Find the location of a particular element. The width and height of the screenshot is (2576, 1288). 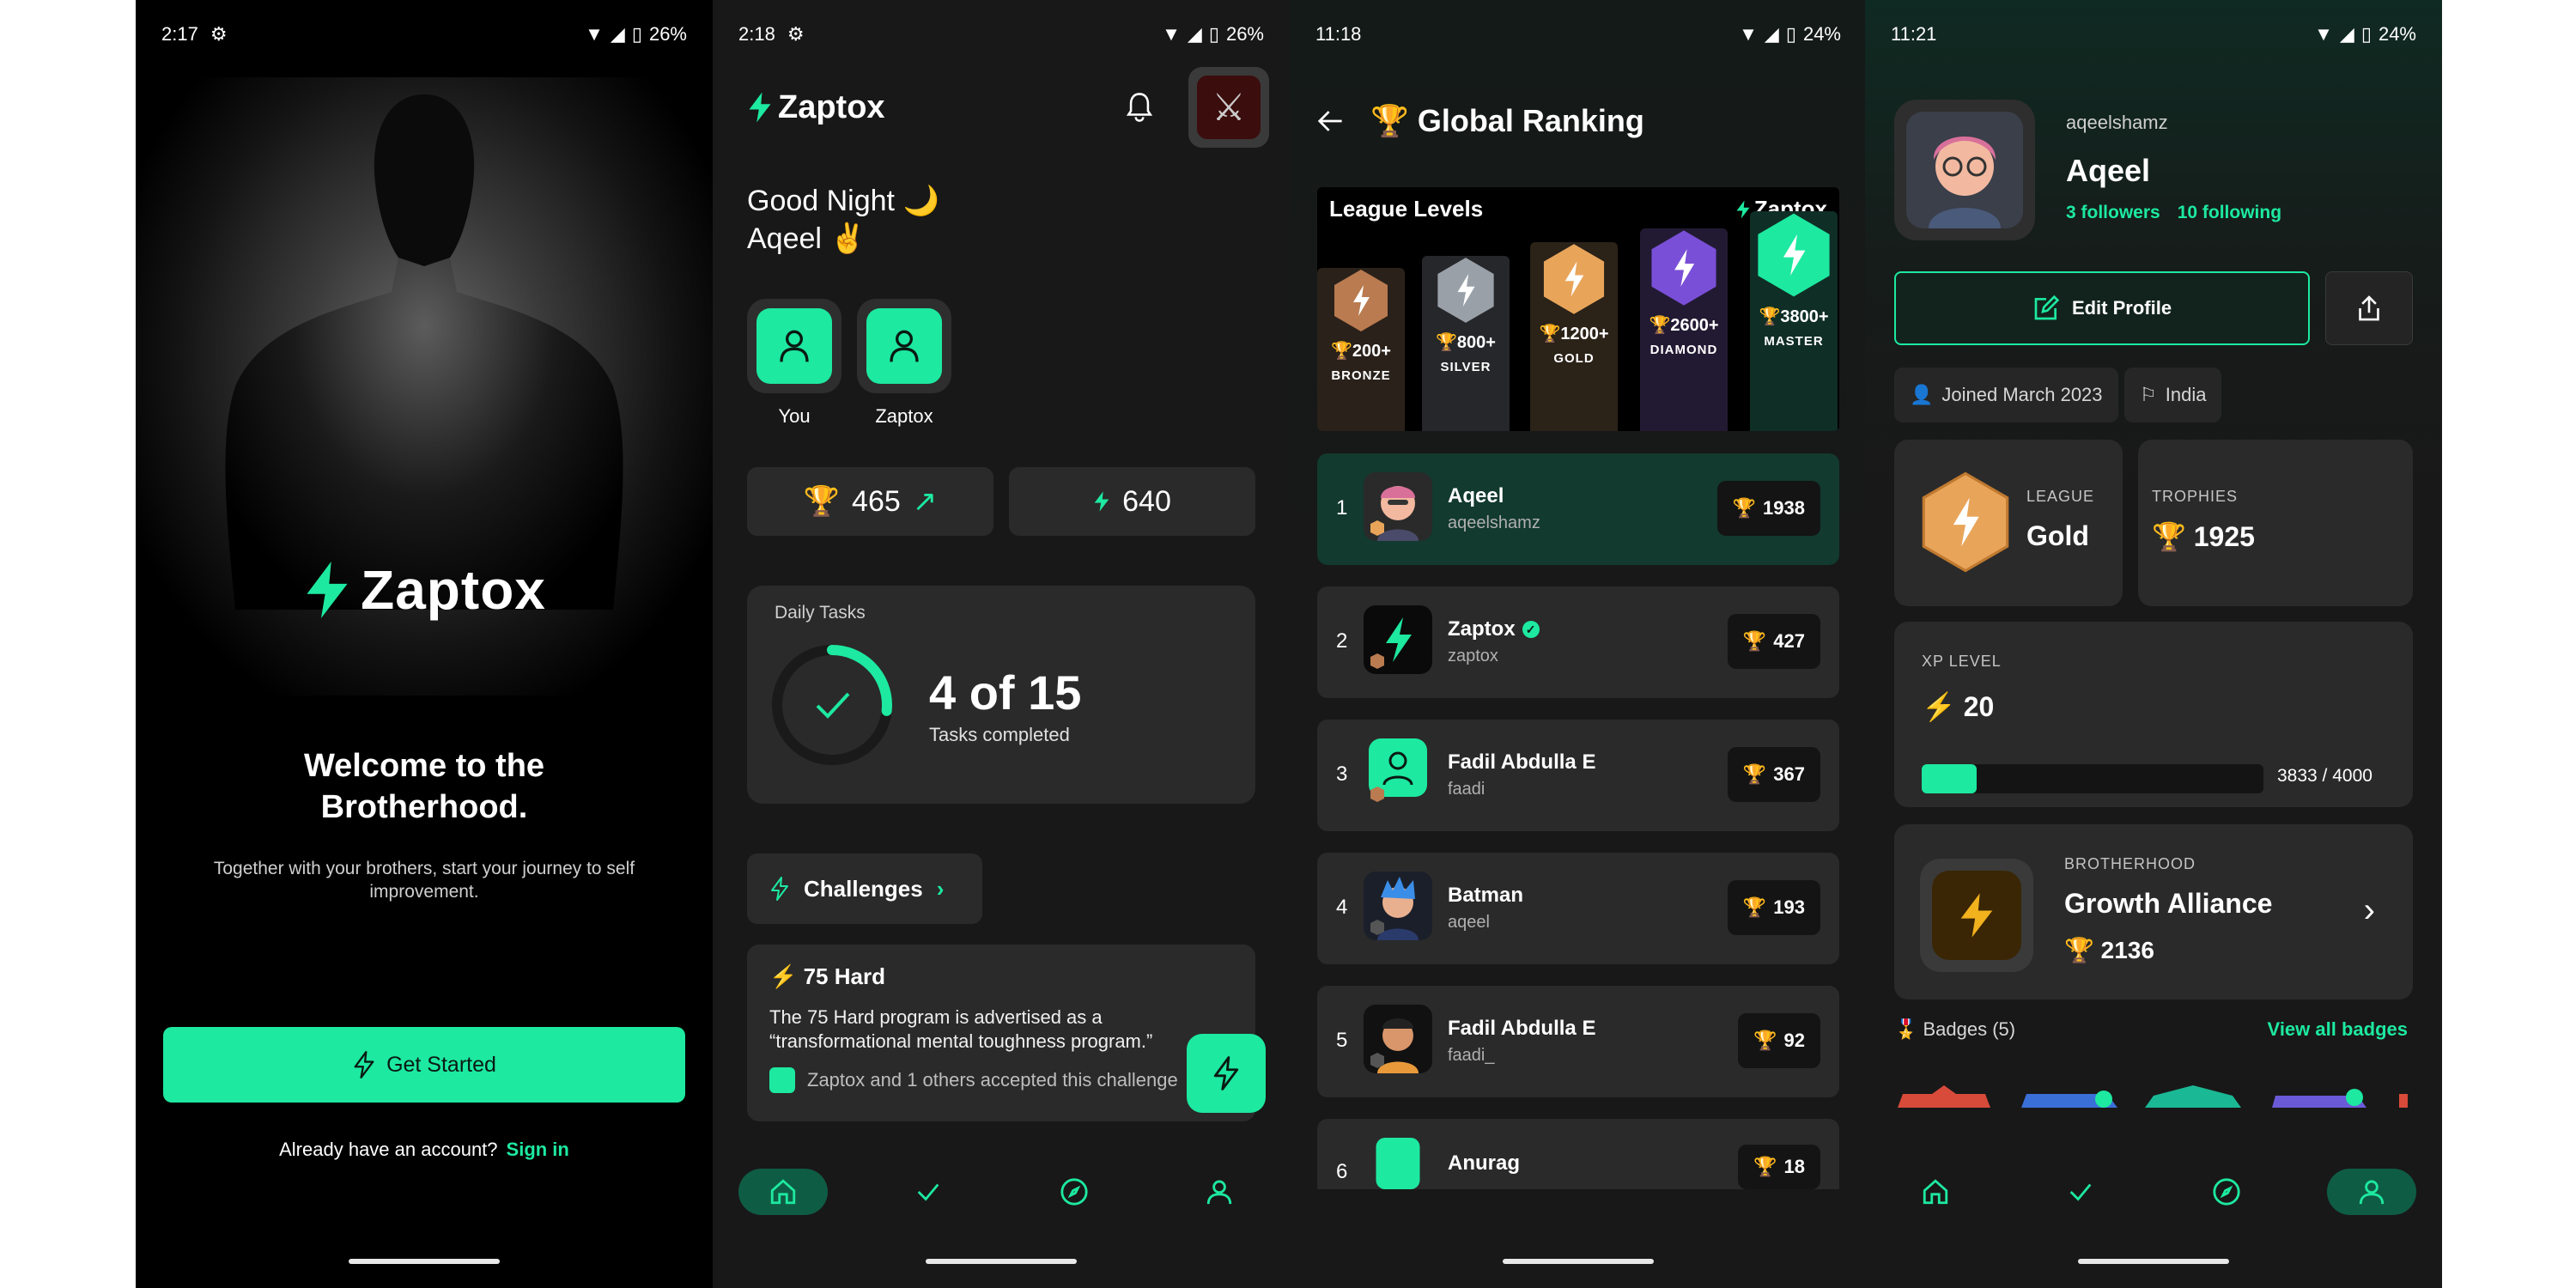

member-username: aqeelshamz is located at coordinates (1494, 522).